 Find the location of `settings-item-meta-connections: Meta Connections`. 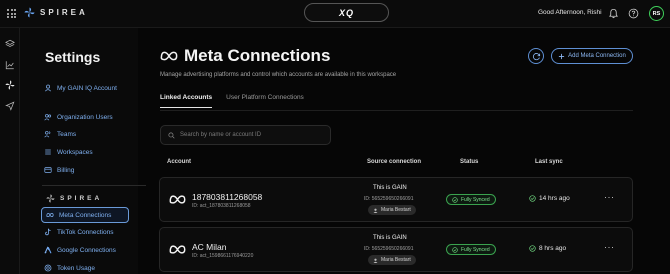

settings-item-meta-connections: Meta Connections is located at coordinates (85, 215).